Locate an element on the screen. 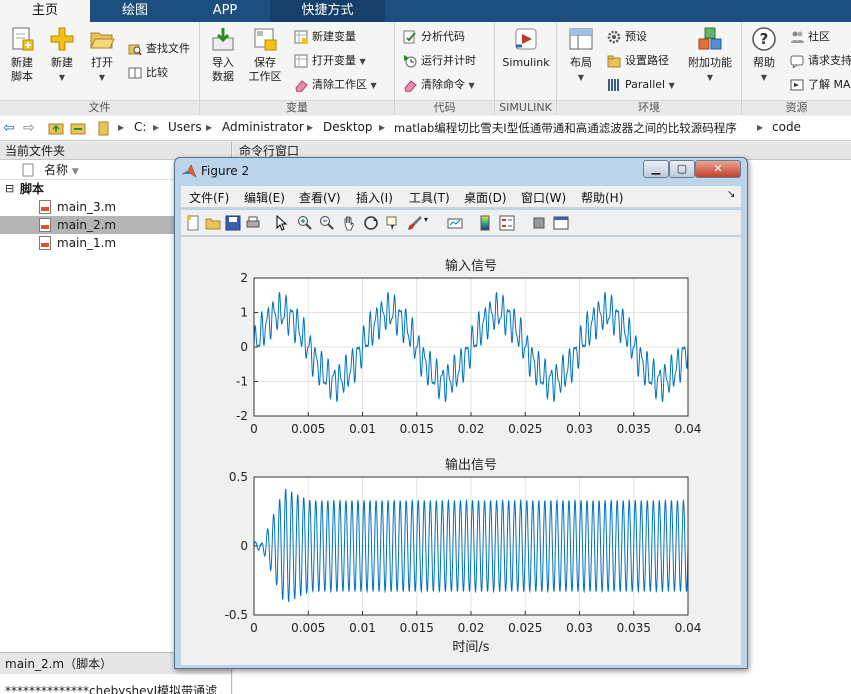  tab-apps: APP is located at coordinates (225, 11).